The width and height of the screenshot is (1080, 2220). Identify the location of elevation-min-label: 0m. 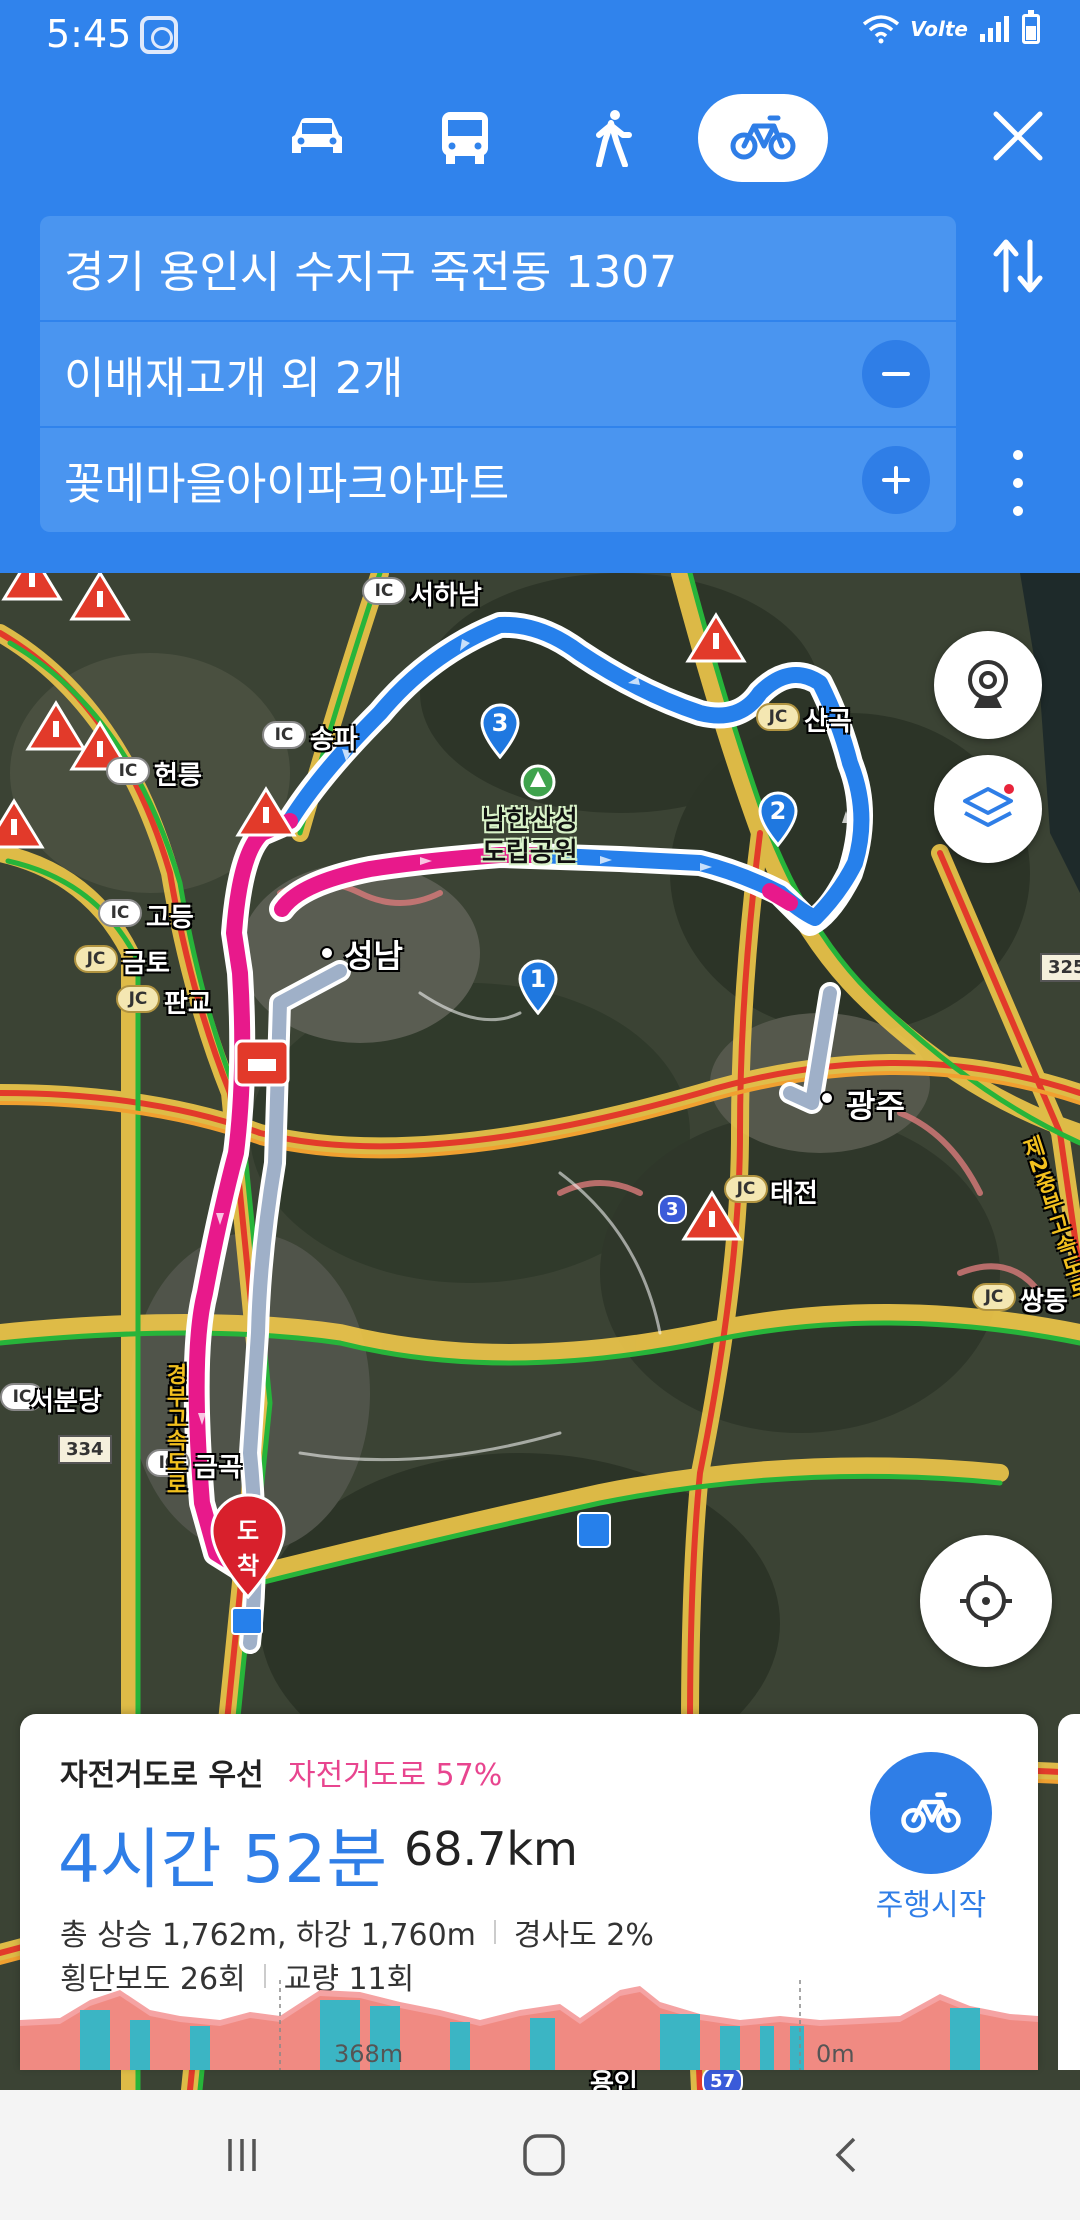
(835, 2054).